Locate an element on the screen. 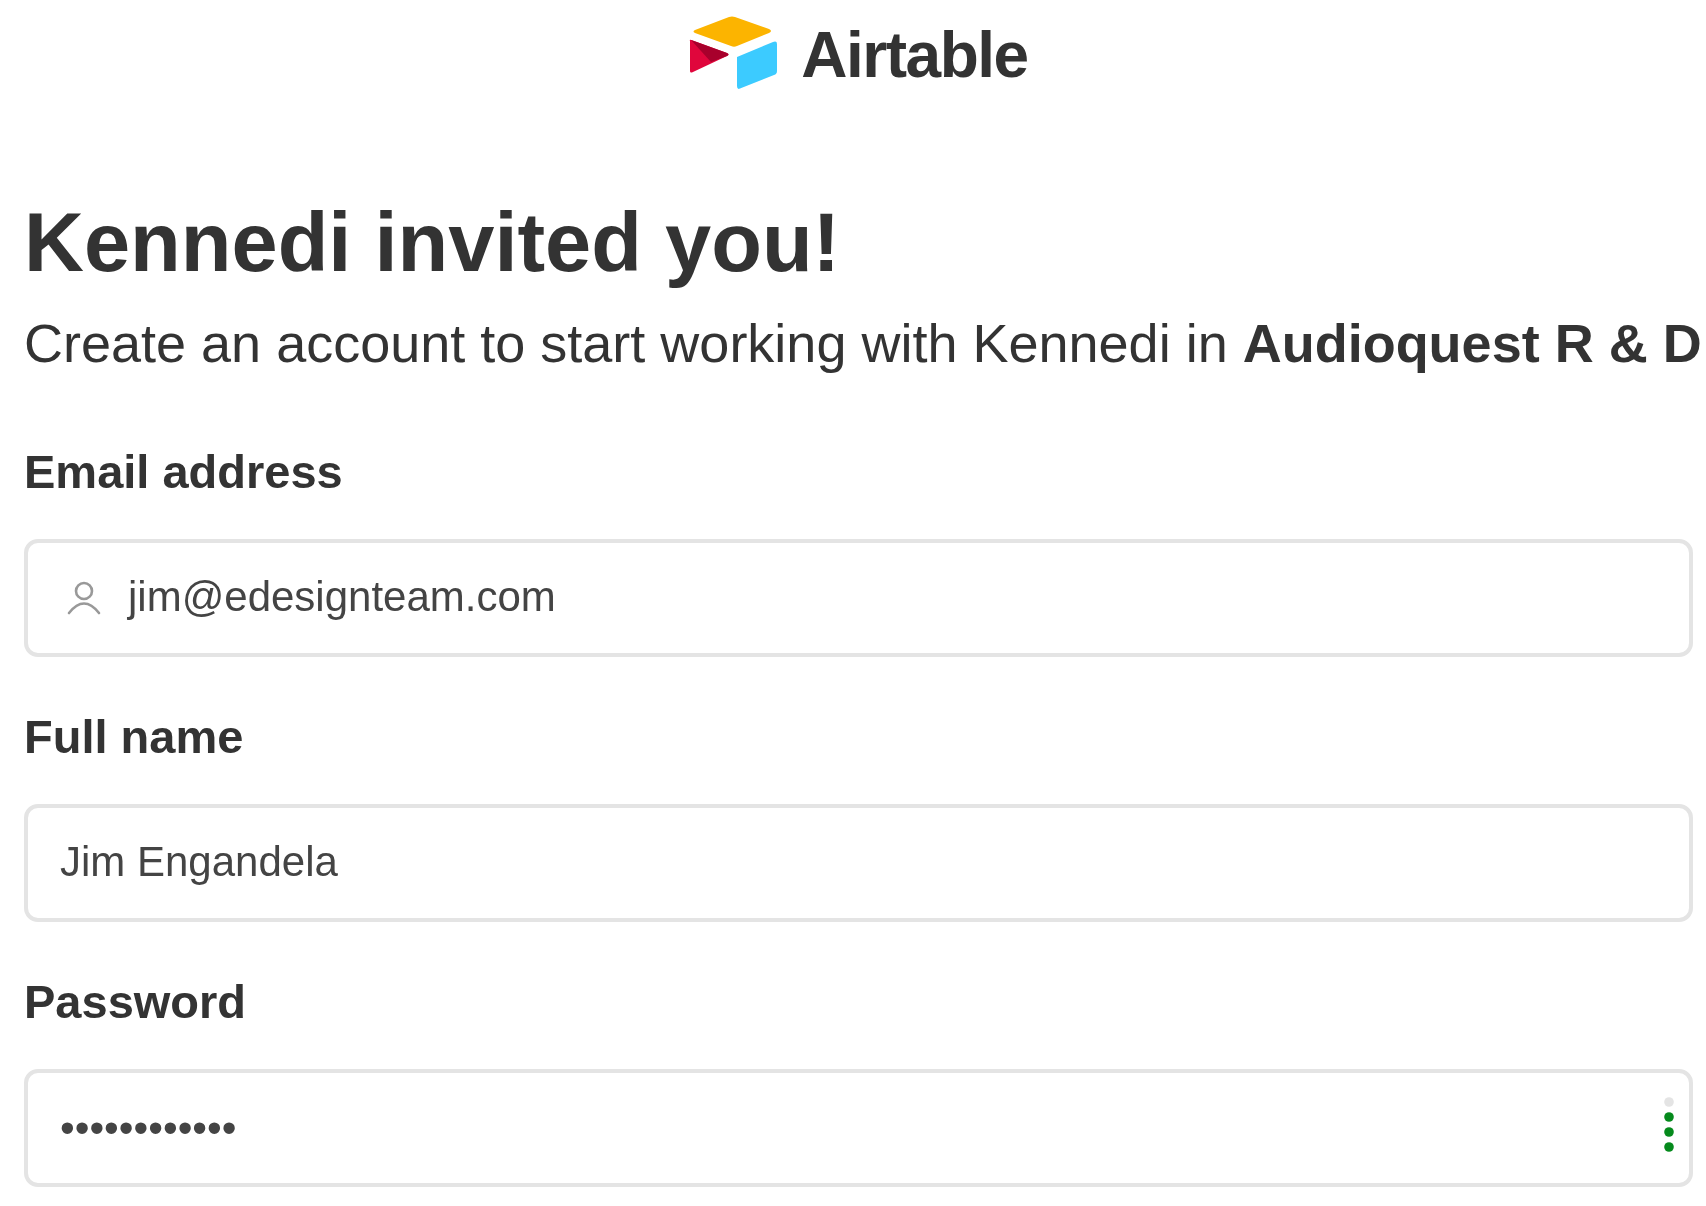 The image size is (1706, 1206). name-field: Jim Engandela is located at coordinates (858, 862).